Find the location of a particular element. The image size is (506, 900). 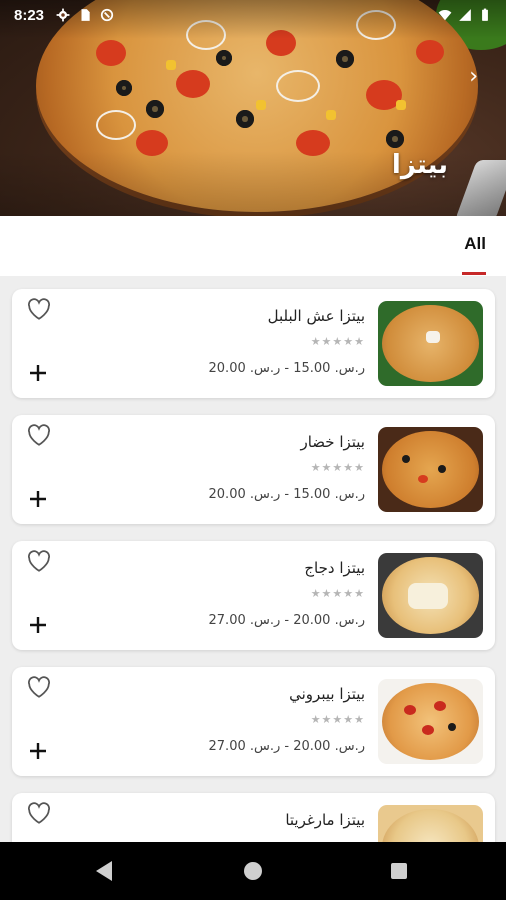

page-title: بيتزا is located at coordinates (419, 165).